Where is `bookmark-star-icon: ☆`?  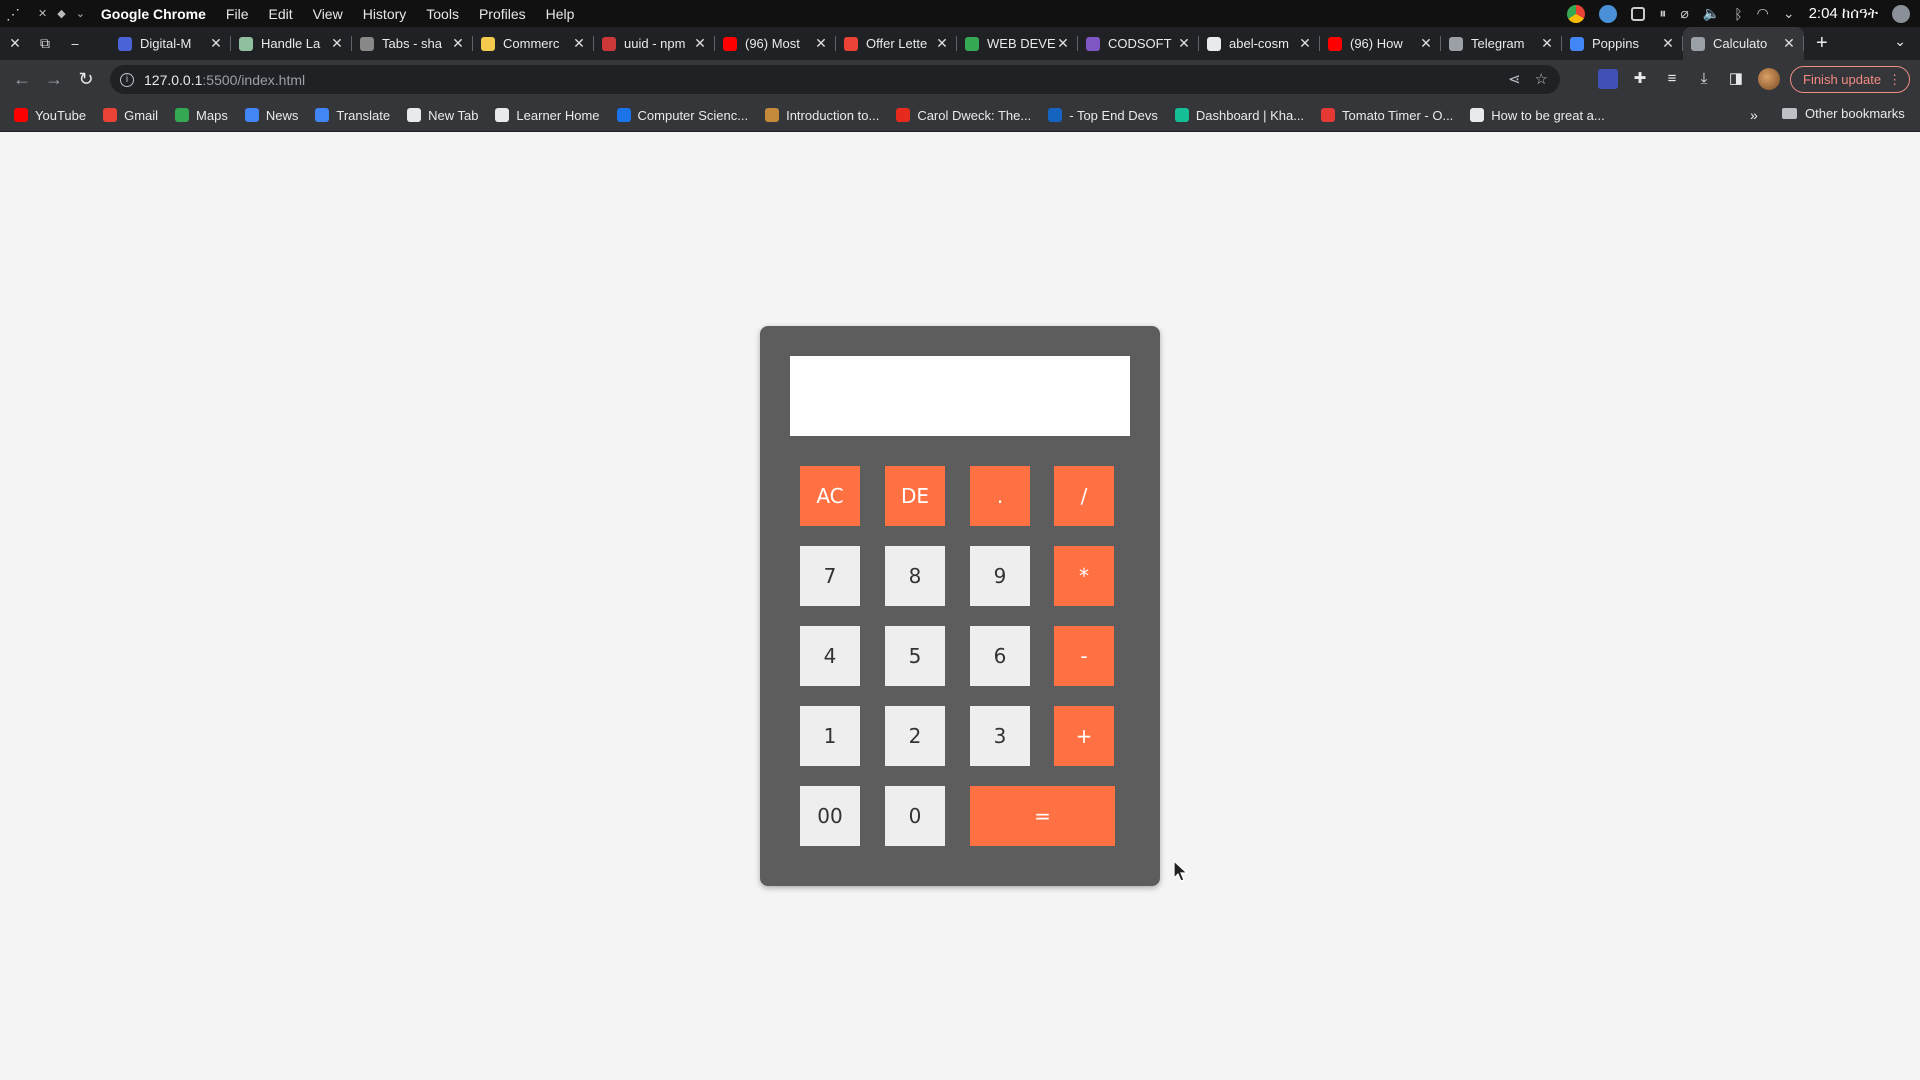 bookmark-star-icon: ☆ is located at coordinates (1541, 79).